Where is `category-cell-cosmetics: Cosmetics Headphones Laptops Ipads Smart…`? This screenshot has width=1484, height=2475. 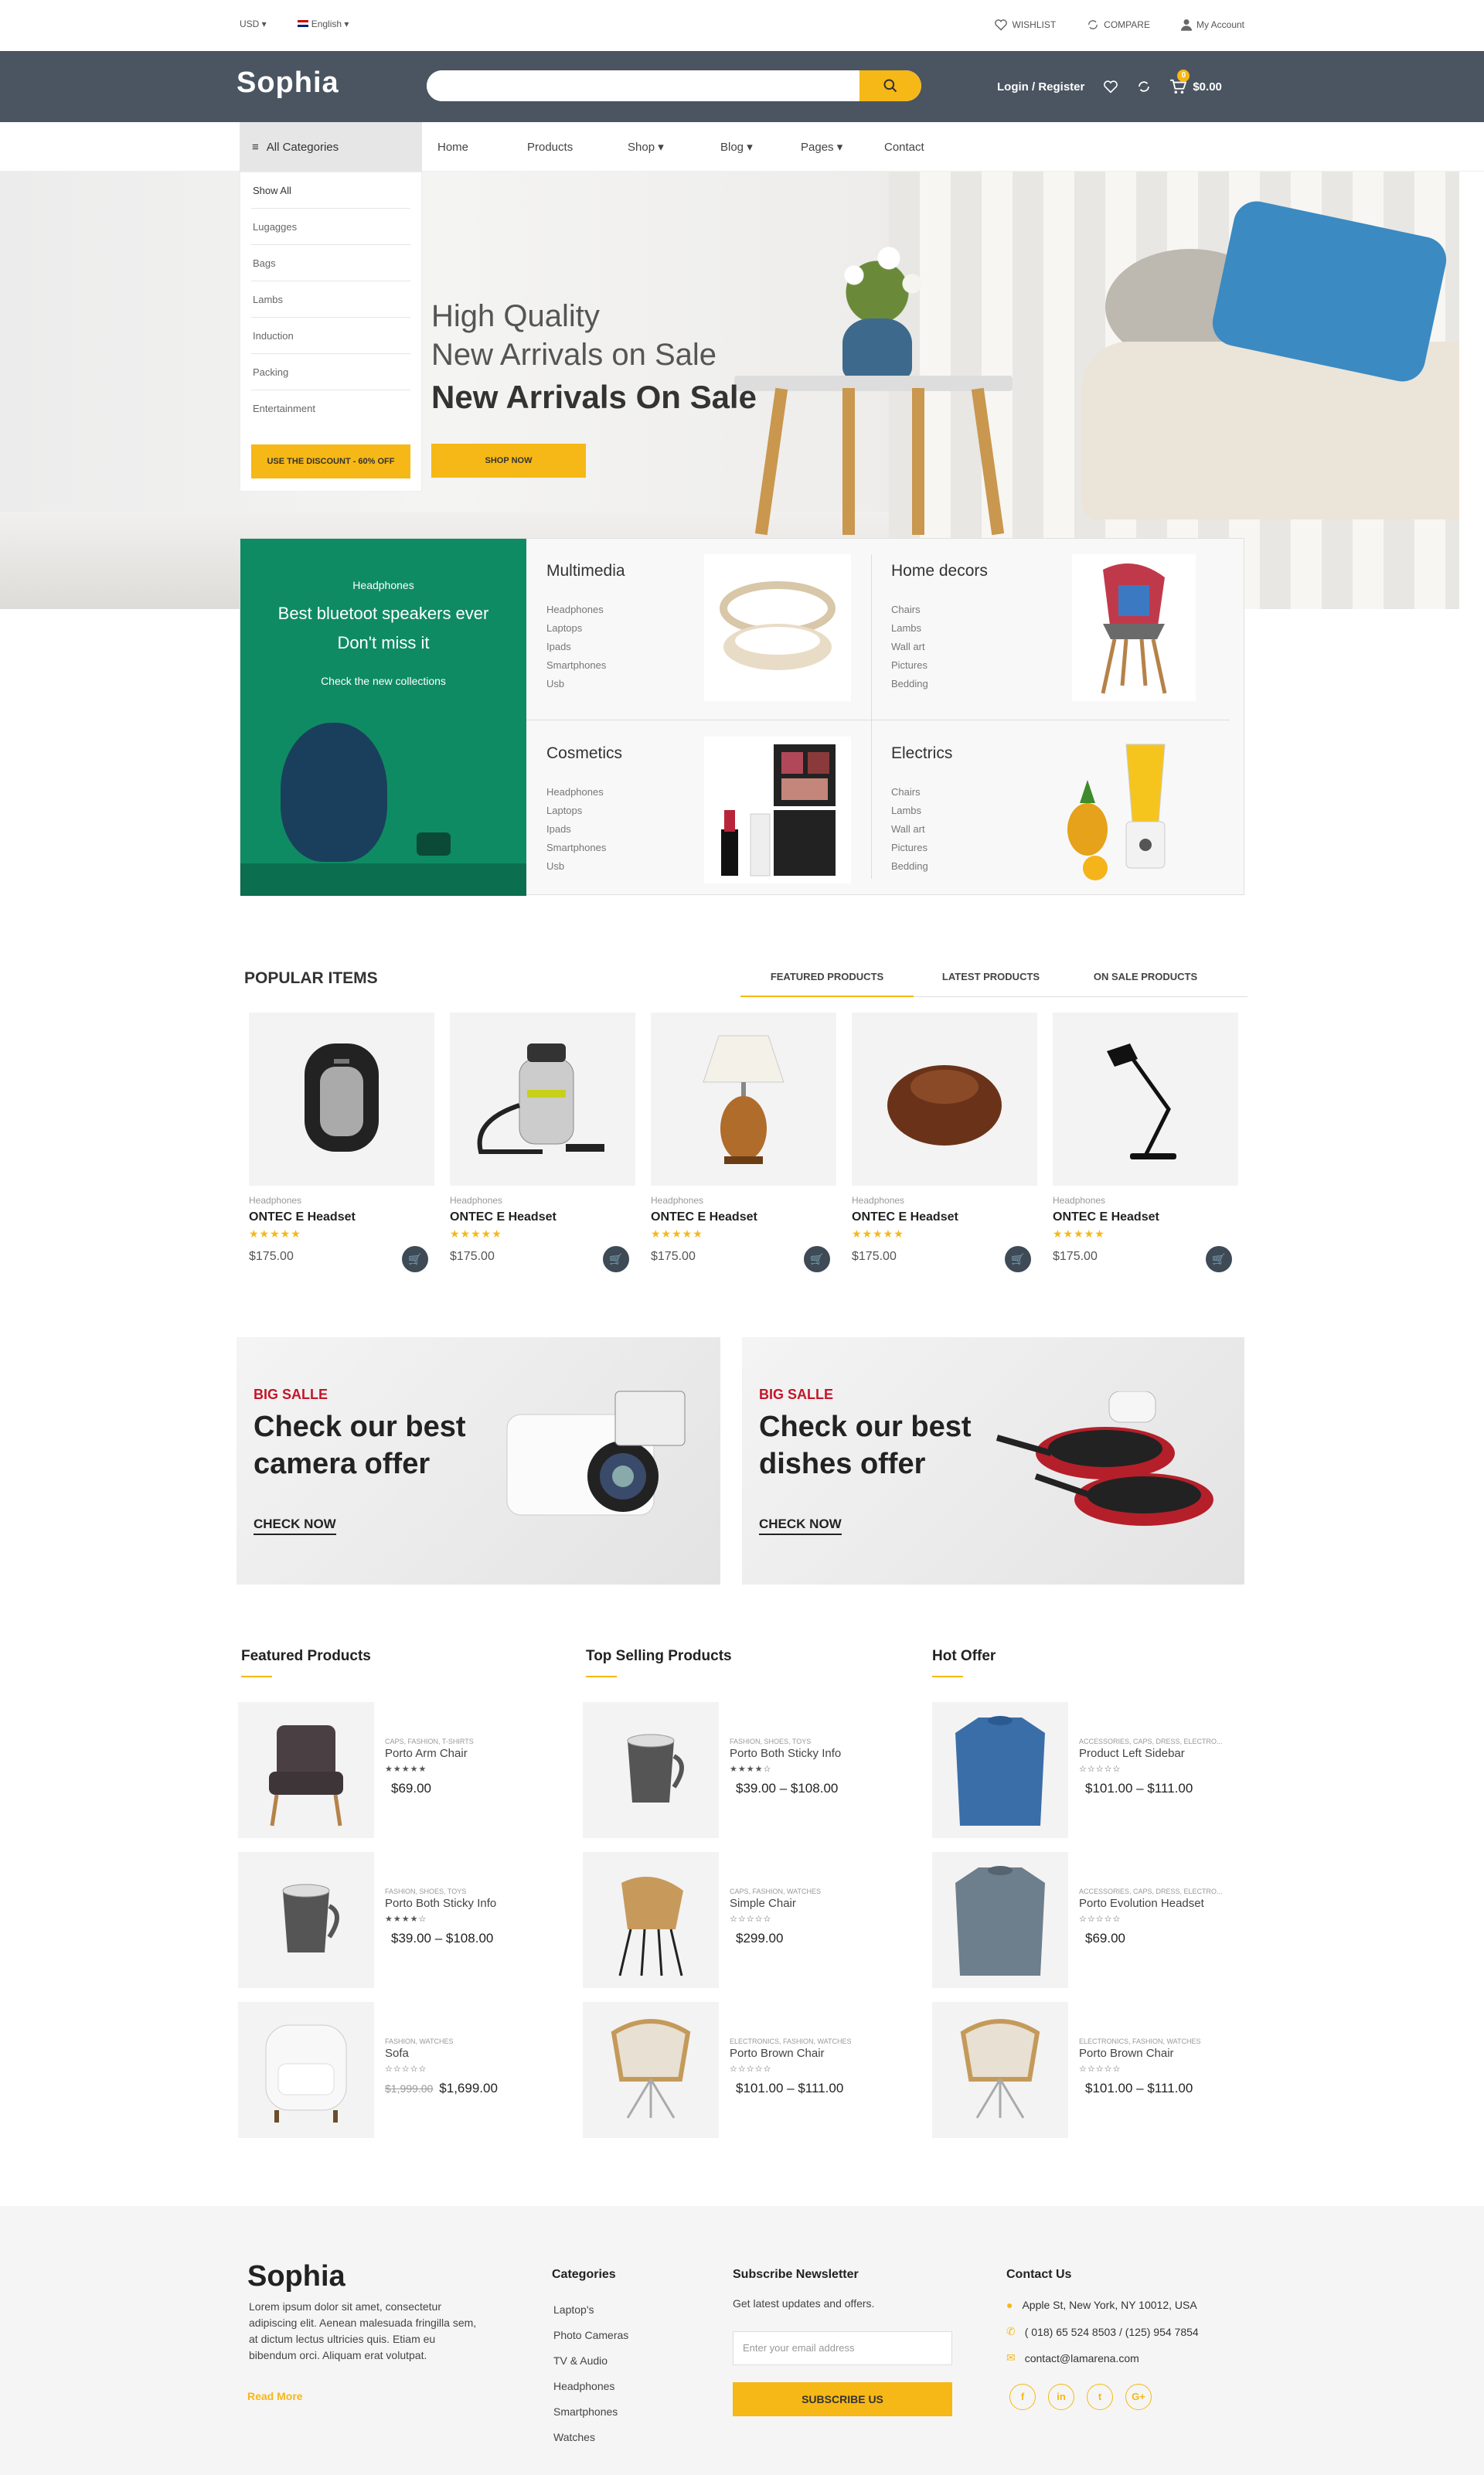
category-cell-cosmetics: Cosmetics Headphones Laptops Ipads Smart… is located at coordinates (698, 802).